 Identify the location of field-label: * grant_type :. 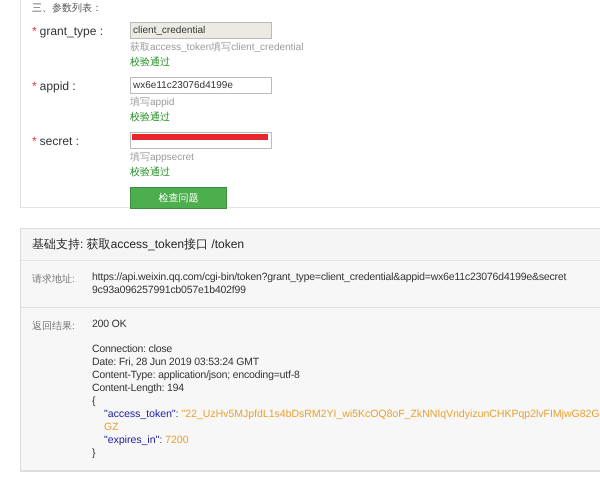
(68, 31).